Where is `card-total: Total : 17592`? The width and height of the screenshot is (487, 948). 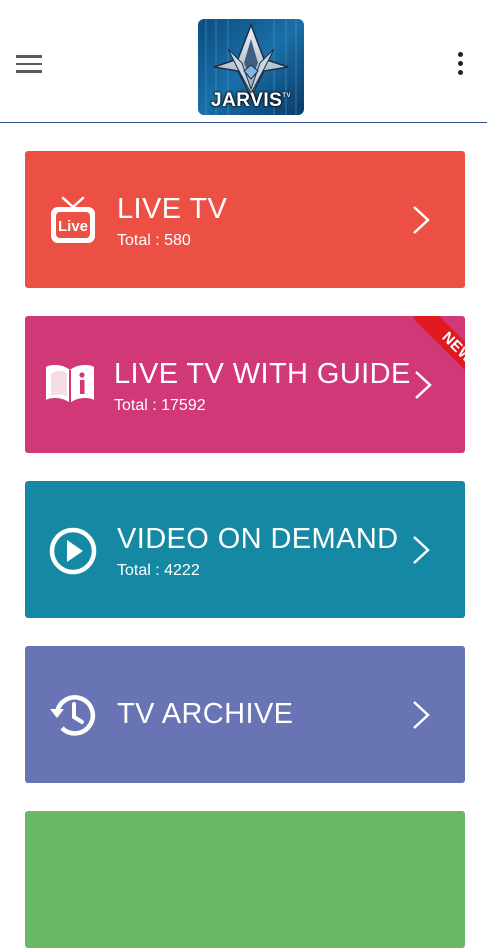 card-total: Total : 17592 is located at coordinates (160, 405).